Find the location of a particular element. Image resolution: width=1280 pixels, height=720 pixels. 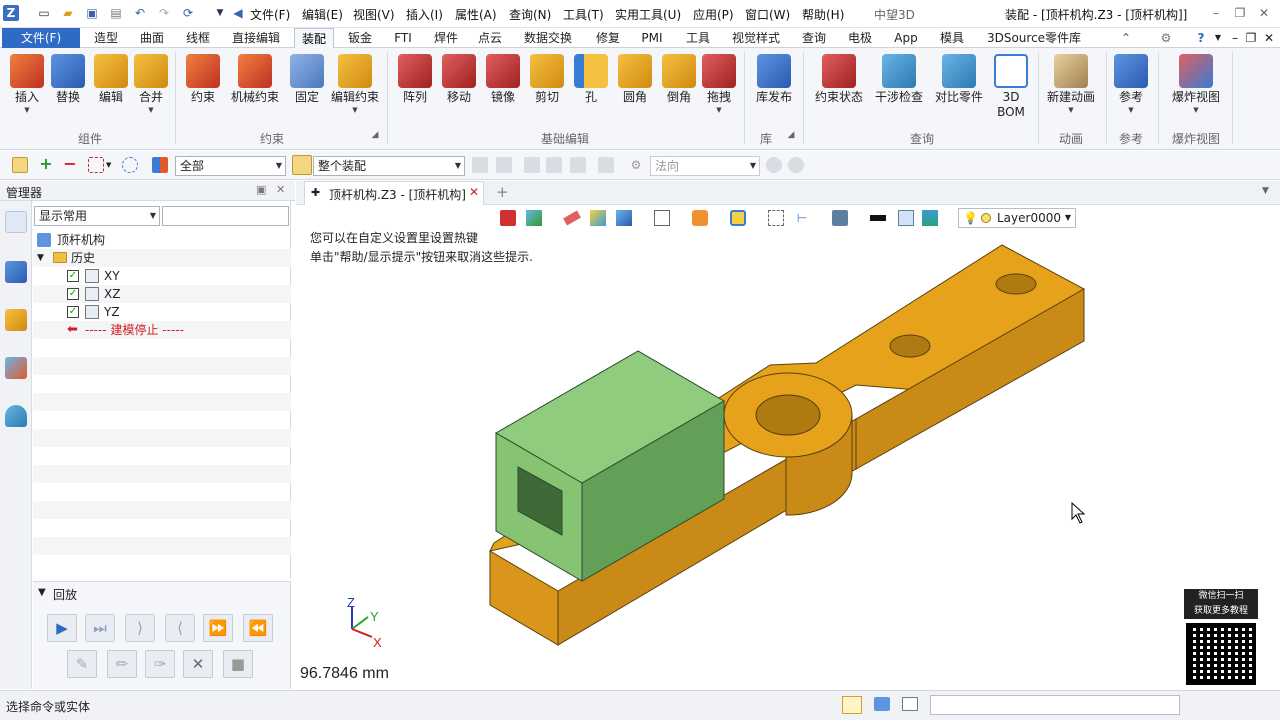

ribbon-collapse-icon: ⌃ is located at coordinates (1126, 38).